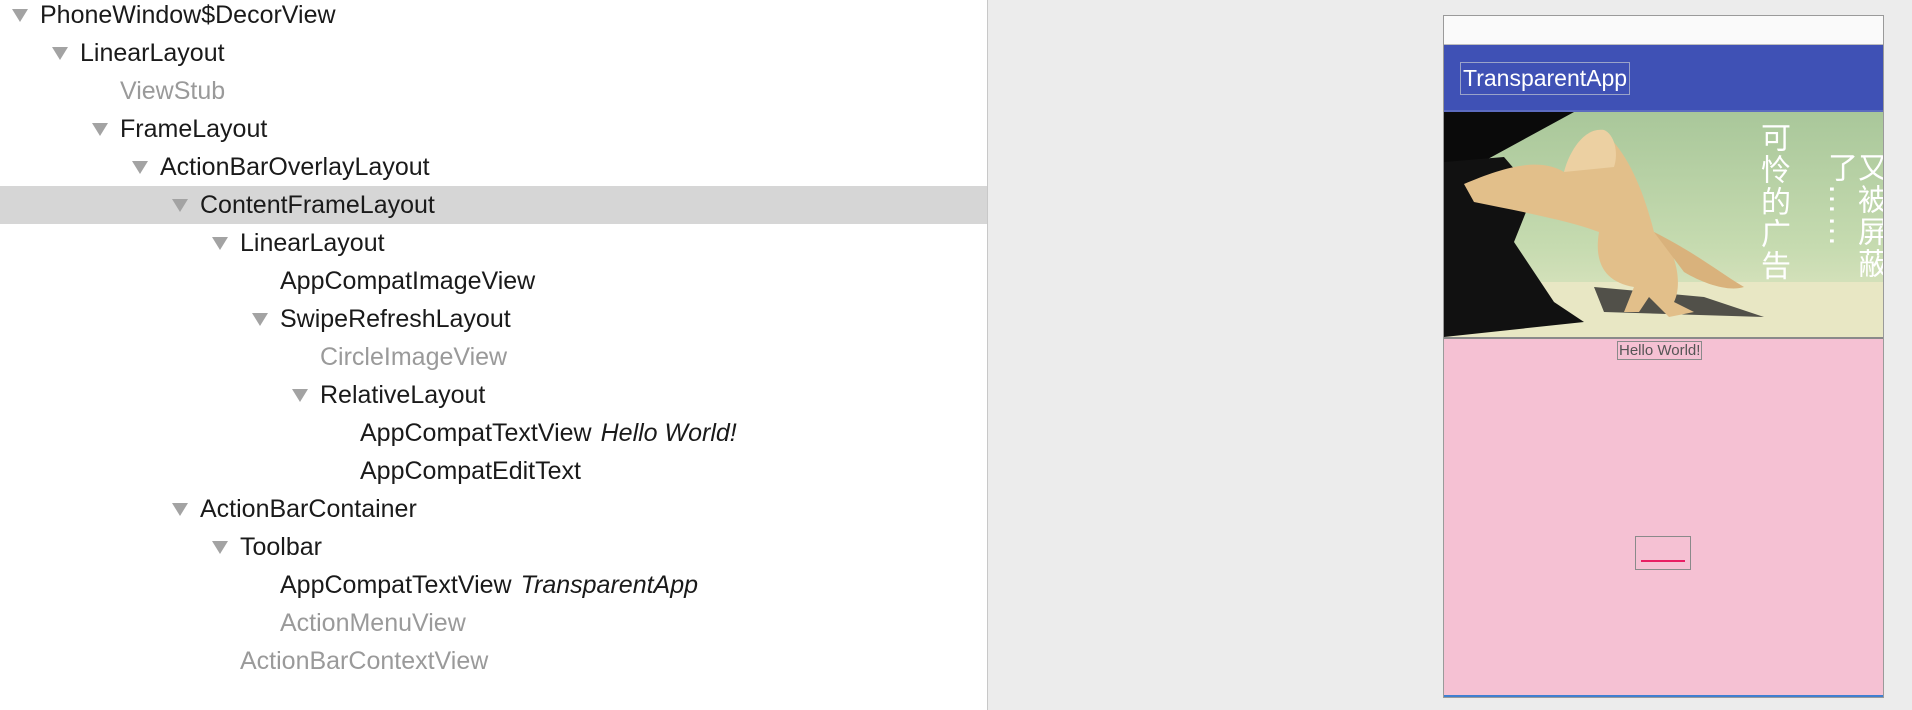 The width and height of the screenshot is (1912, 710). What do you see at coordinates (364, 660) in the screenshot?
I see `tree-node-label: ActionBarContextView` at bounding box center [364, 660].